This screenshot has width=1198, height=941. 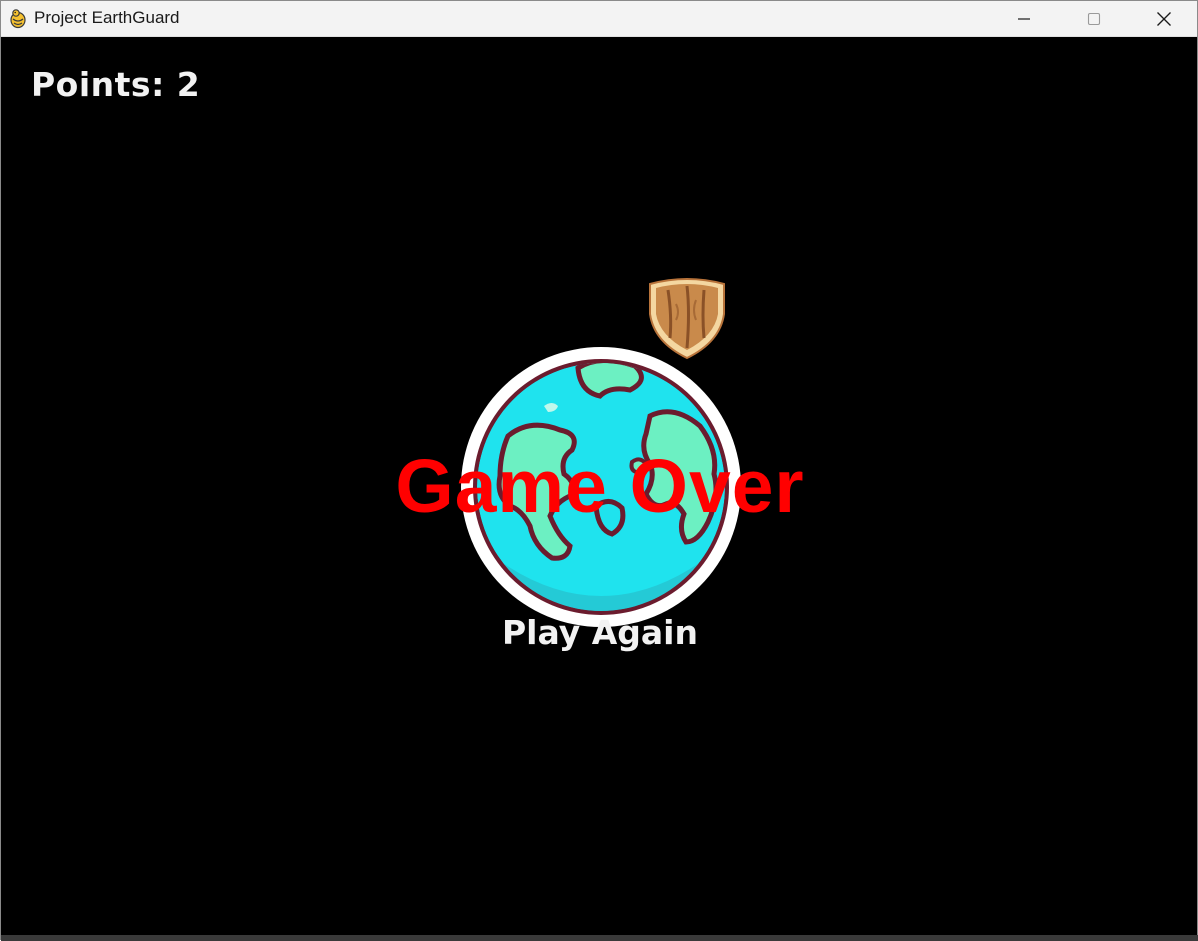 What do you see at coordinates (687, 319) in the screenshot?
I see `wooden-shield-icon` at bounding box center [687, 319].